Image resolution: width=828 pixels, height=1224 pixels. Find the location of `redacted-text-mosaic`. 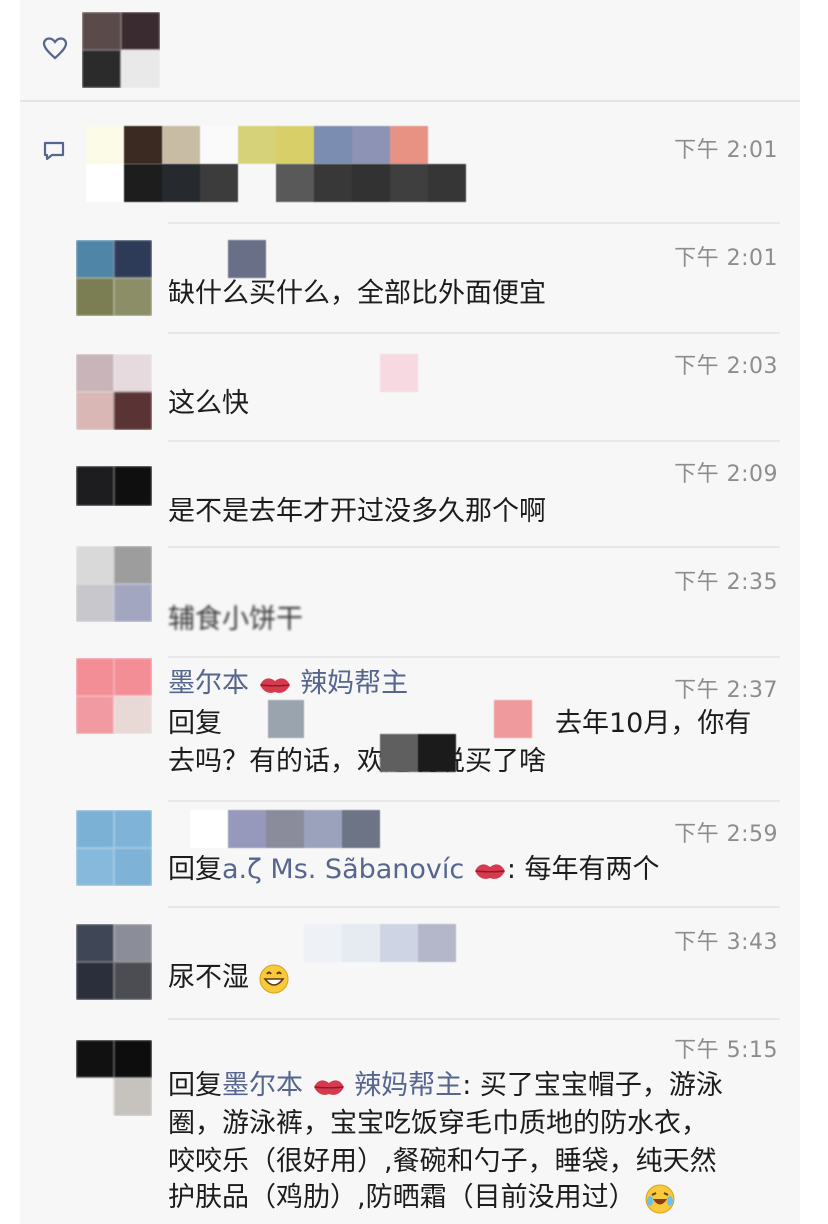

redacted-text-mosaic is located at coordinates (276, 183).